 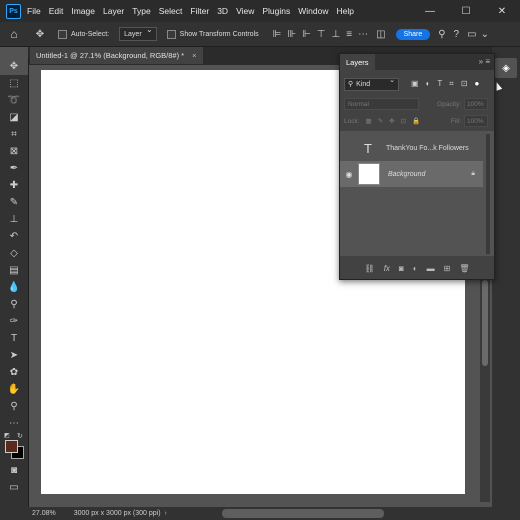 What do you see at coordinates (14, 134) in the screenshot?
I see `crop-tool-icon: ⌗` at bounding box center [14, 134].